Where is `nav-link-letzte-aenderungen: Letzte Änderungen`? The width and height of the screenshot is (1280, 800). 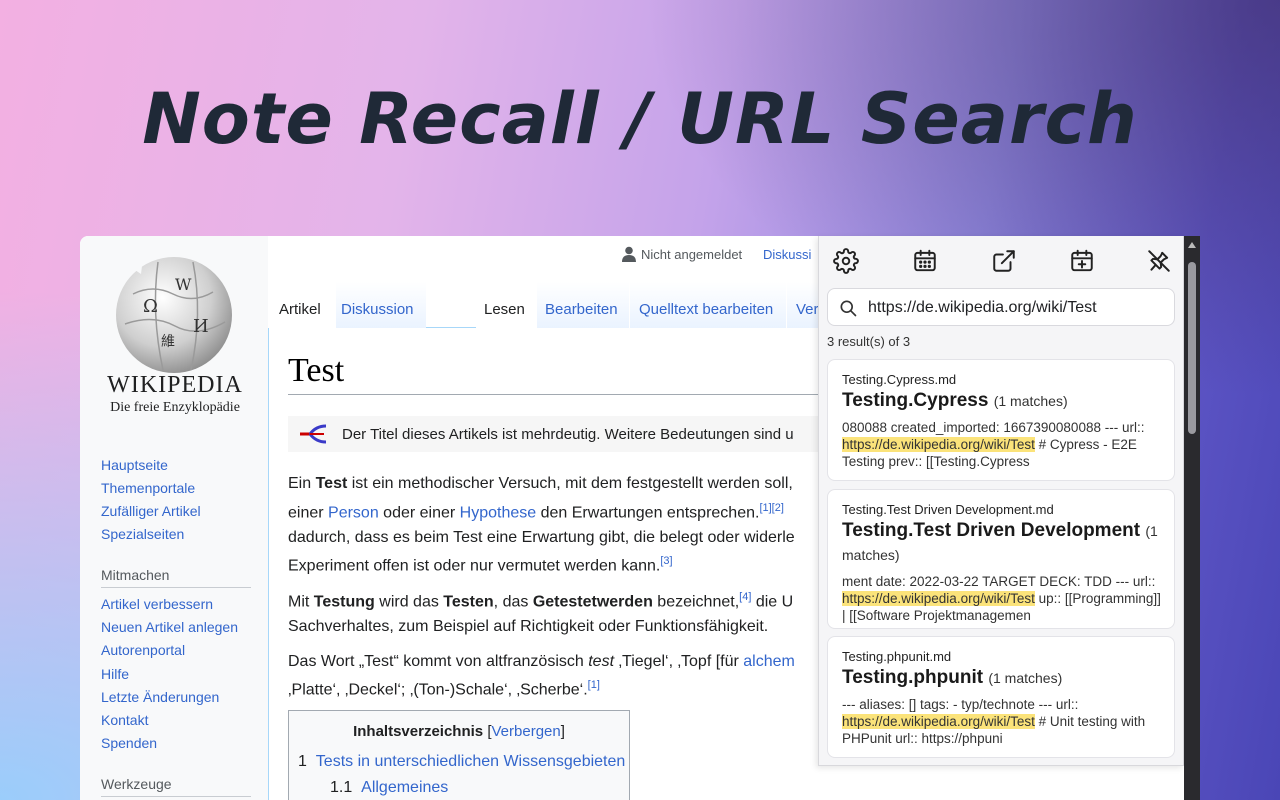
nav-link-letzte-aenderungen: Letzte Änderungen is located at coordinates (160, 697).